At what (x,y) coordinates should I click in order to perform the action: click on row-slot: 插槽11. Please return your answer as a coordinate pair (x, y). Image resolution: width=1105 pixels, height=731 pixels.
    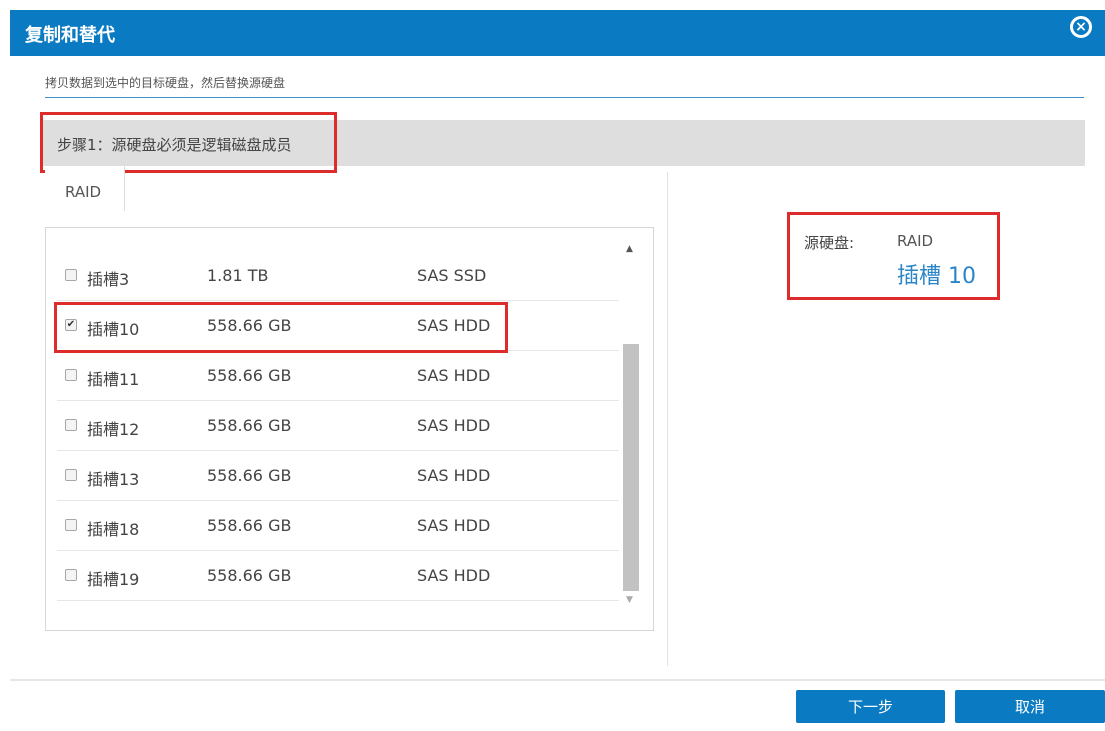
    Looking at the image, I should click on (113, 379).